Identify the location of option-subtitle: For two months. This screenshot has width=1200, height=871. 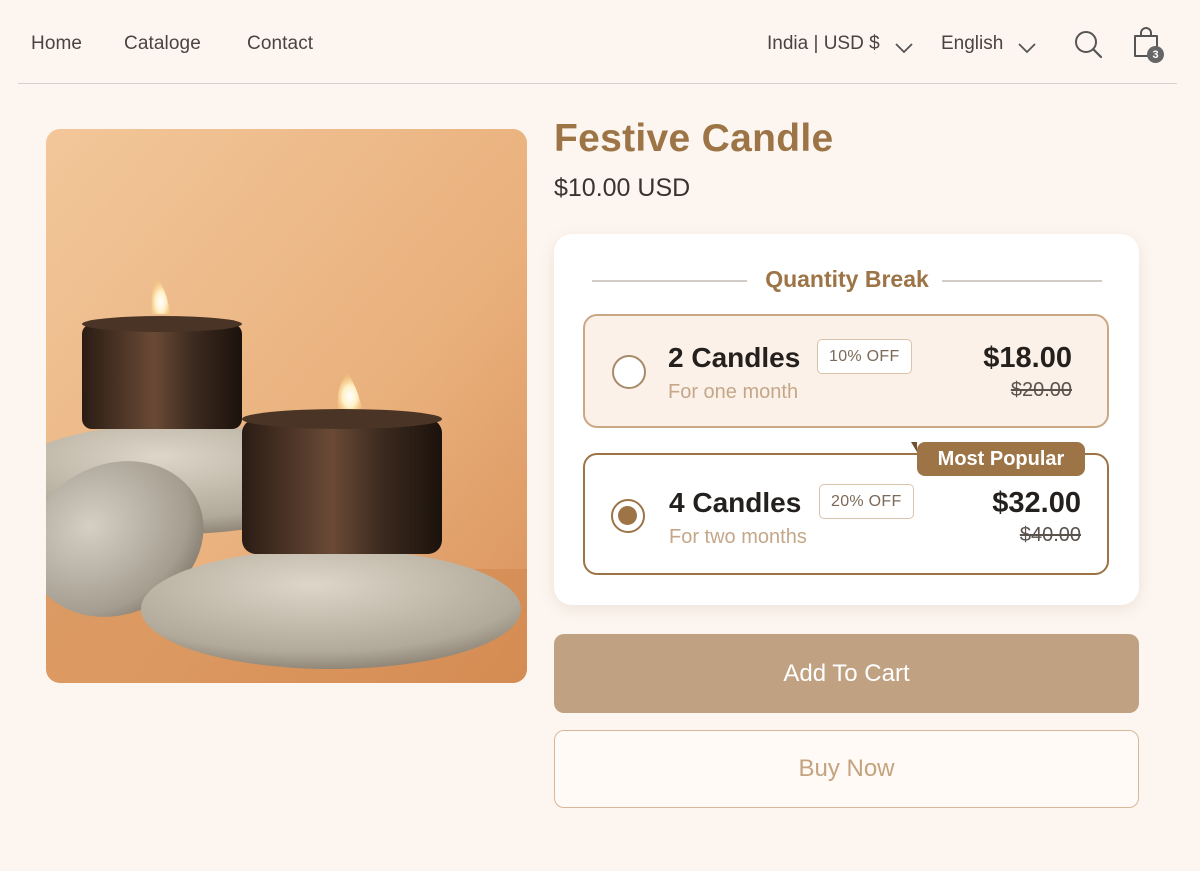
(738, 537).